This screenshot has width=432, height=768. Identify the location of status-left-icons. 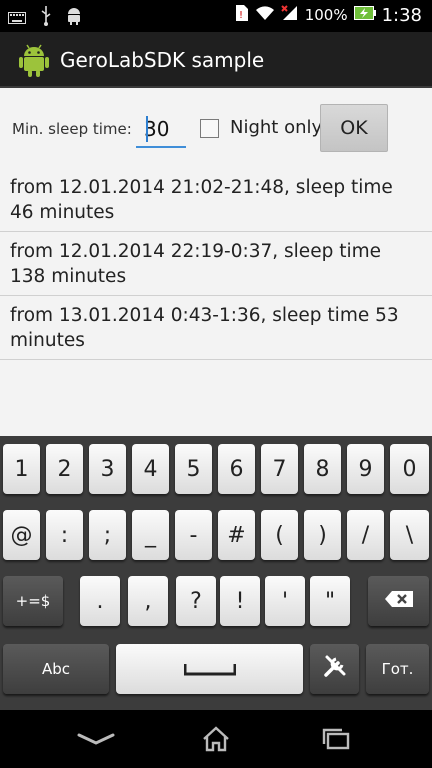
(45, 18).